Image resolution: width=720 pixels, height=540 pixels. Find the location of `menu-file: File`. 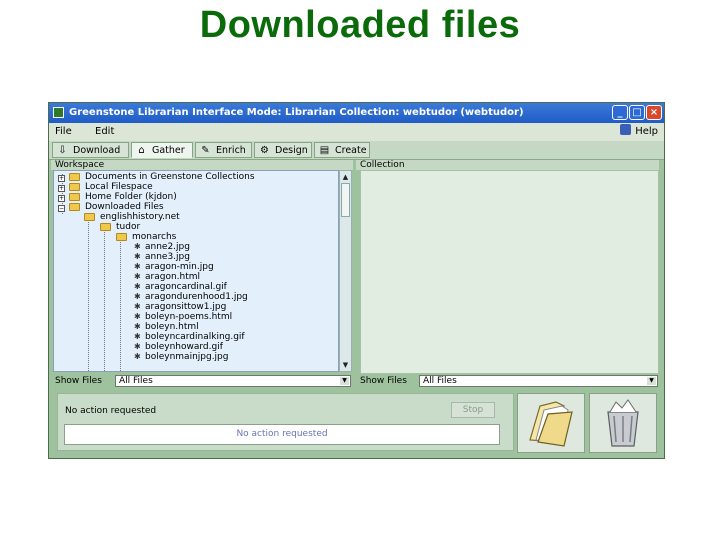

menu-file: File is located at coordinates (63, 132).